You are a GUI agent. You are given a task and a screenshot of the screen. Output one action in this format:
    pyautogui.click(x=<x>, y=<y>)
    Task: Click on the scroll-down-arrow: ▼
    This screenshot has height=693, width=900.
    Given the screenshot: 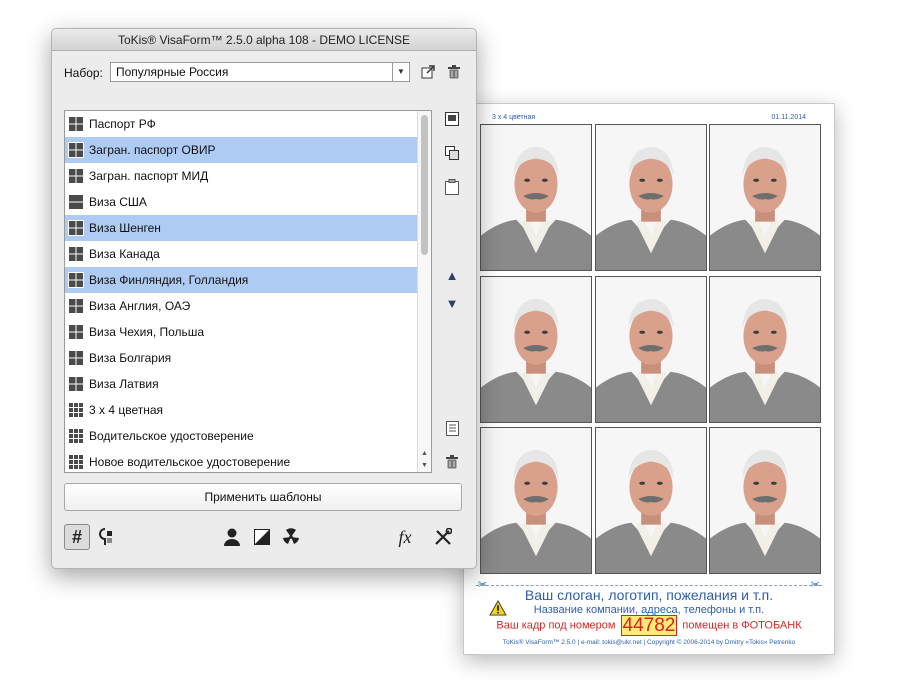 What is the action you would take?
    pyautogui.click(x=424, y=466)
    